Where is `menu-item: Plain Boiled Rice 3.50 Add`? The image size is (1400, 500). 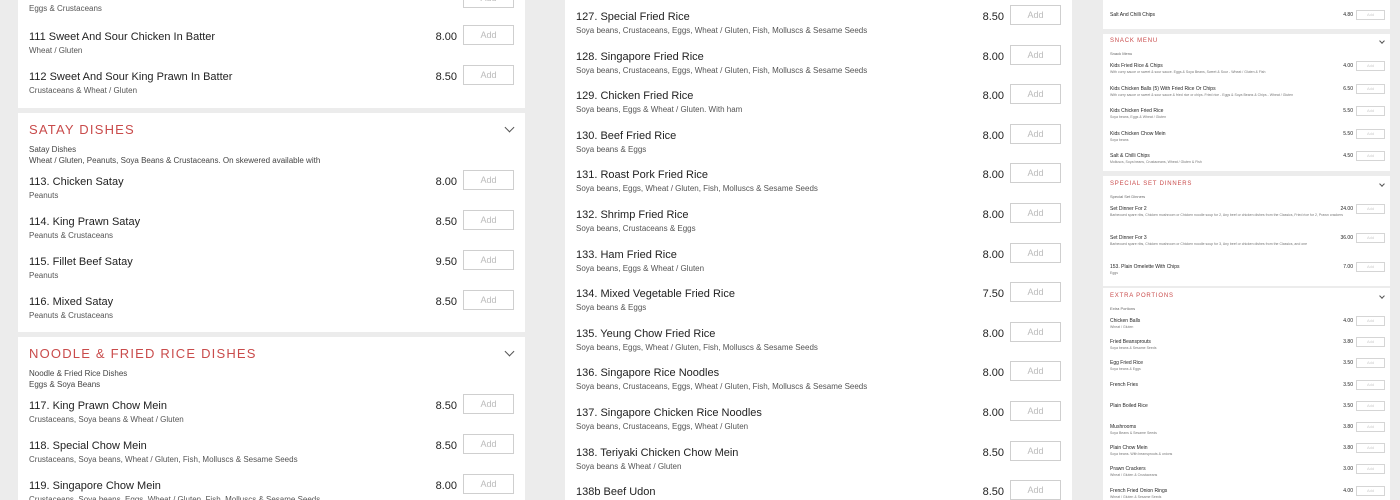 menu-item: Plain Boiled Rice 3.50 Add is located at coordinates (1246, 410).